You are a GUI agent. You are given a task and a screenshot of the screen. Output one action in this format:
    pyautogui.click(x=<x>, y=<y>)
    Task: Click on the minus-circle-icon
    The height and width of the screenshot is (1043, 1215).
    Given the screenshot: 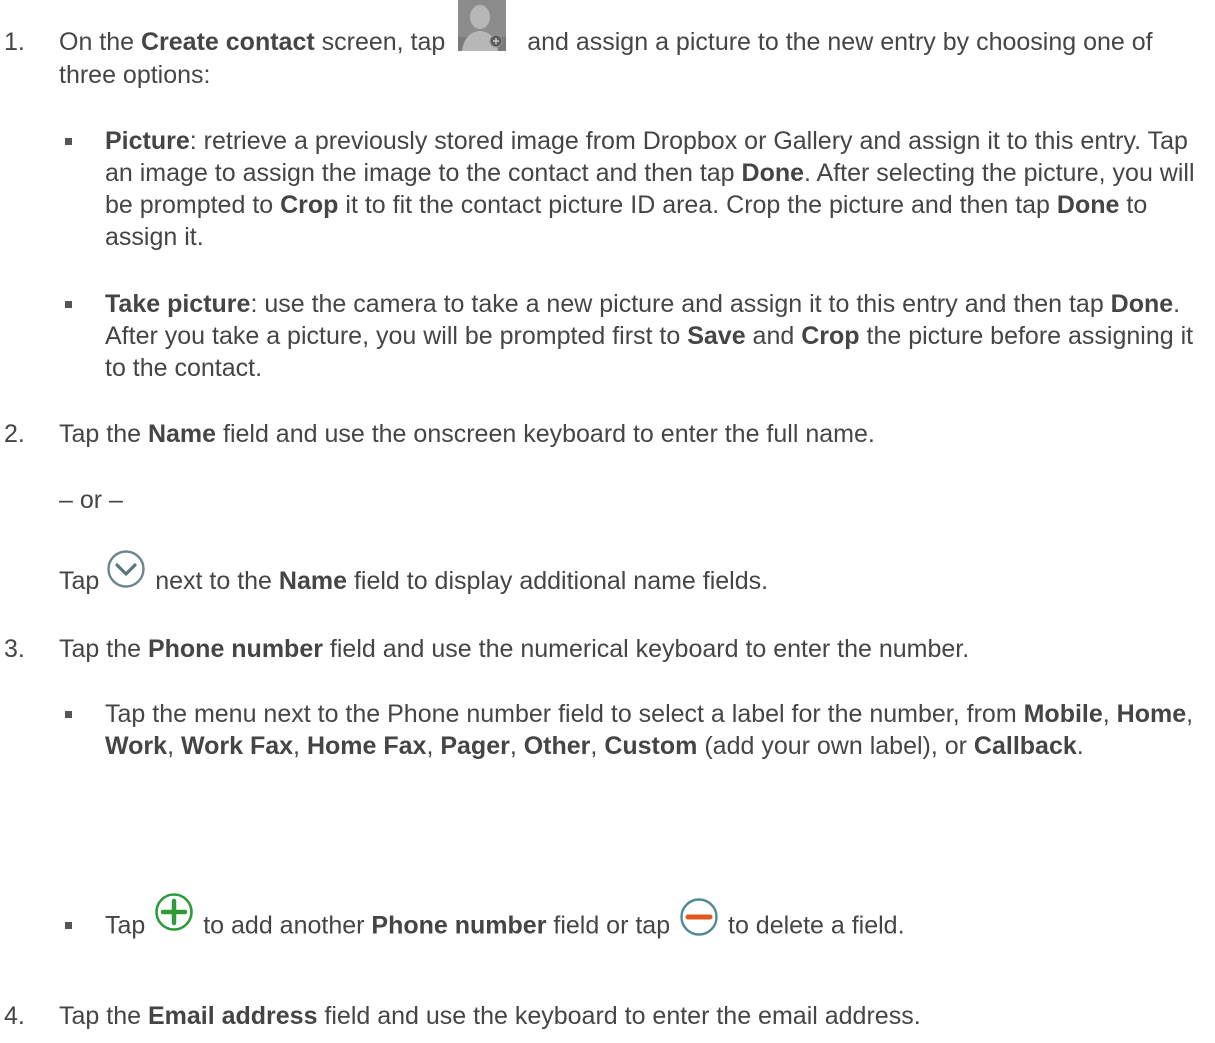 What is the action you would take?
    pyautogui.click(x=699, y=921)
    